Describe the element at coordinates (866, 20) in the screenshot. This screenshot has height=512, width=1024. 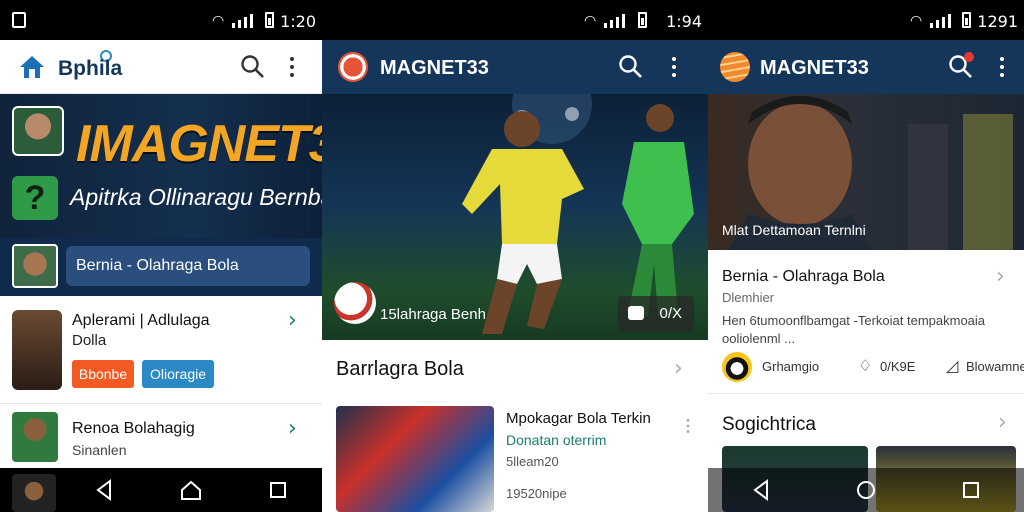
I see `status-bar: ◠ 1291` at that location.